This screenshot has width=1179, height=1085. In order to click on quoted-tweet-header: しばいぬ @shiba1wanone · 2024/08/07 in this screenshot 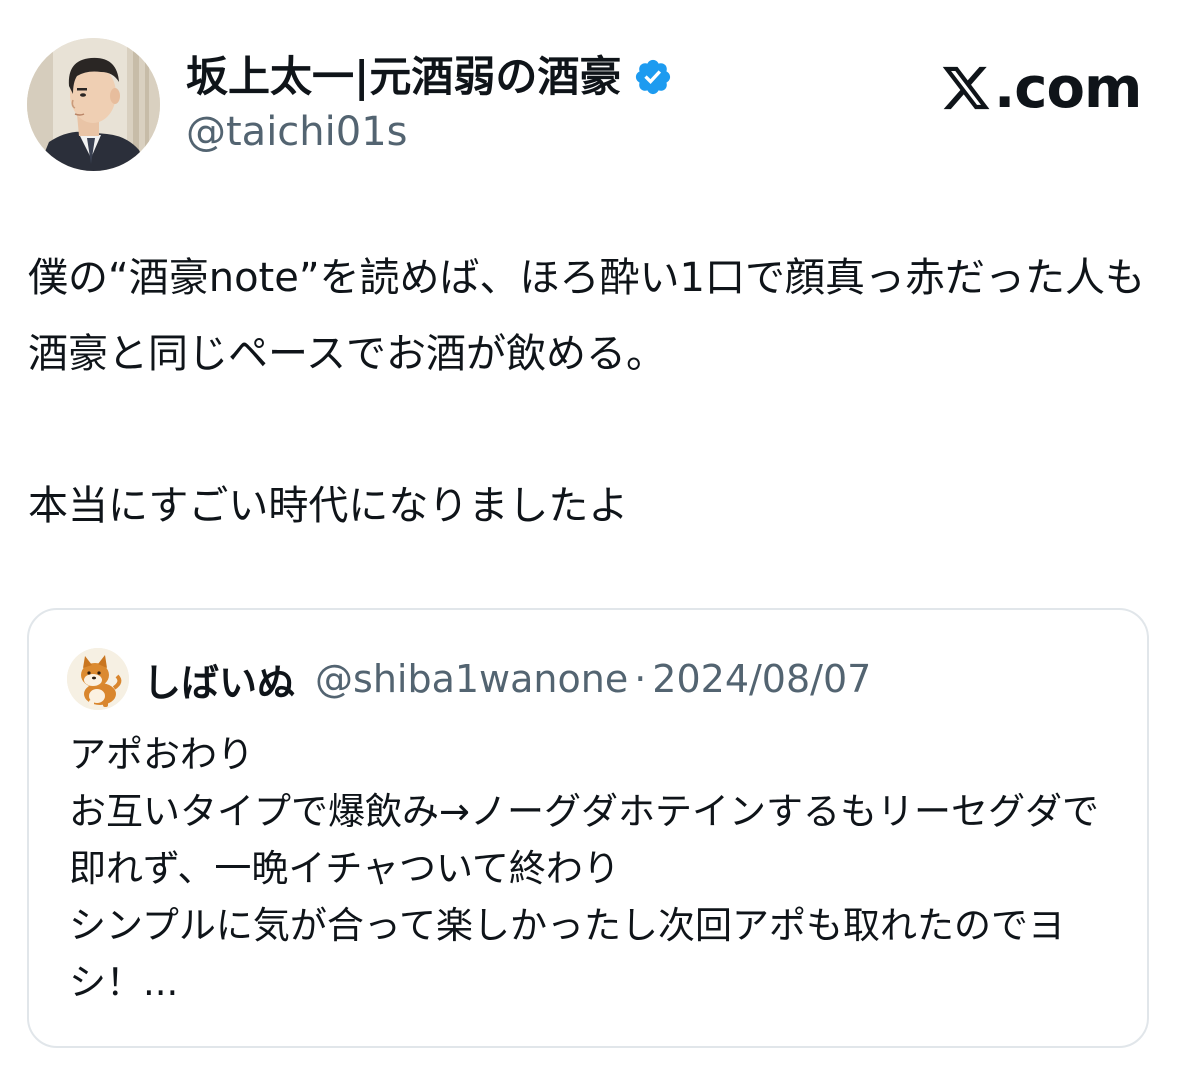, I will do `click(507, 679)`.